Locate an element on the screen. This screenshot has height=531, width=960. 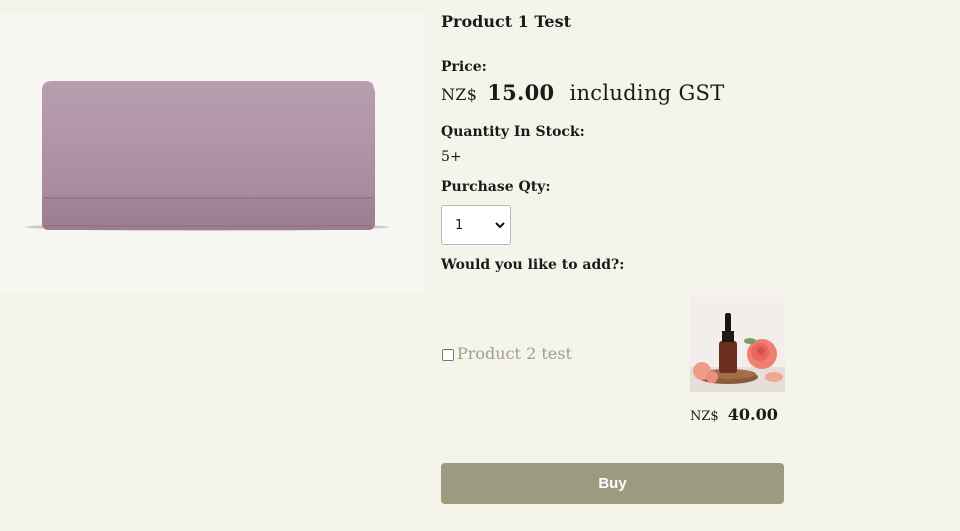
addon-price-currency: NZ$ is located at coordinates (704, 416).